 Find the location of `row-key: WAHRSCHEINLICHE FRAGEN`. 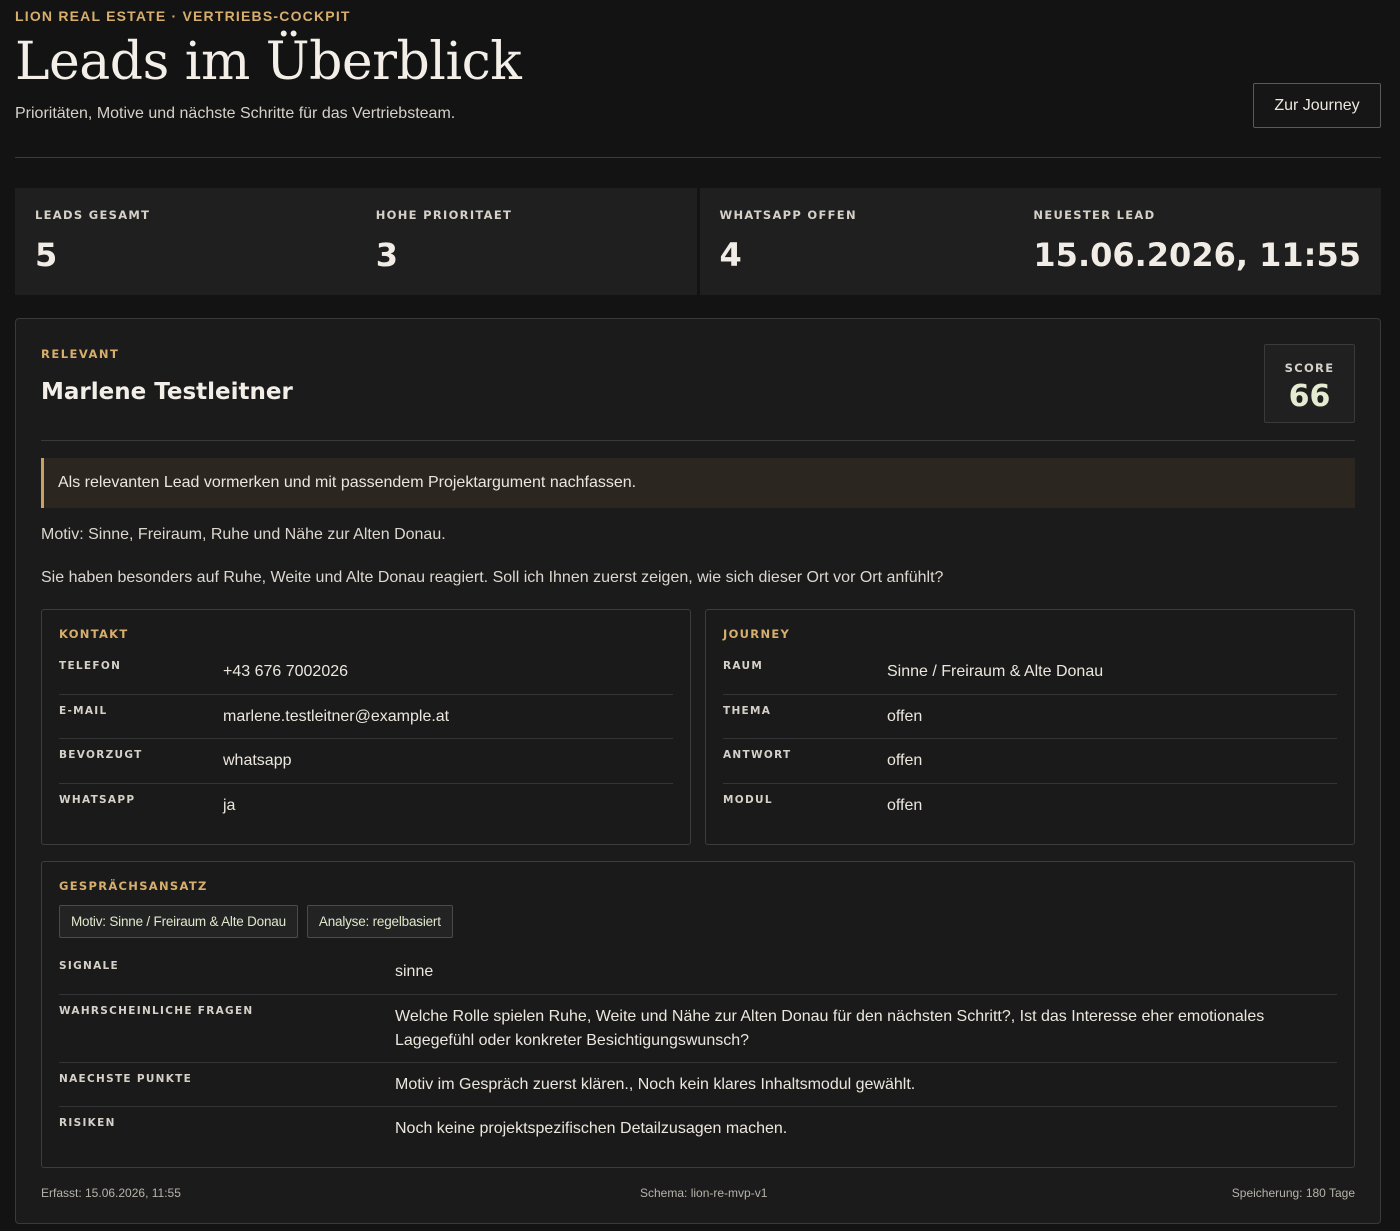

row-key: WAHRSCHEINLICHE FRAGEN is located at coordinates (156, 1011).